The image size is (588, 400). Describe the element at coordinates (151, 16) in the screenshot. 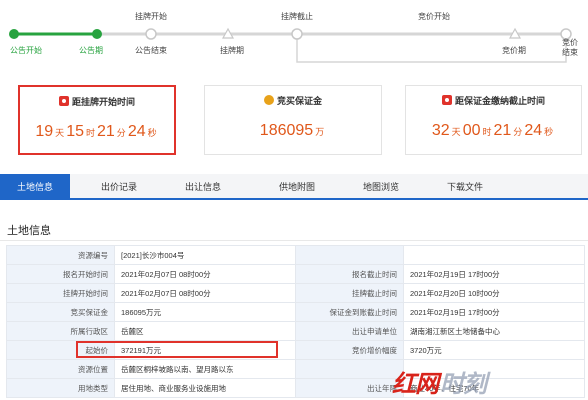

I see `timeline-label-listing-start: 挂牌开始` at that location.